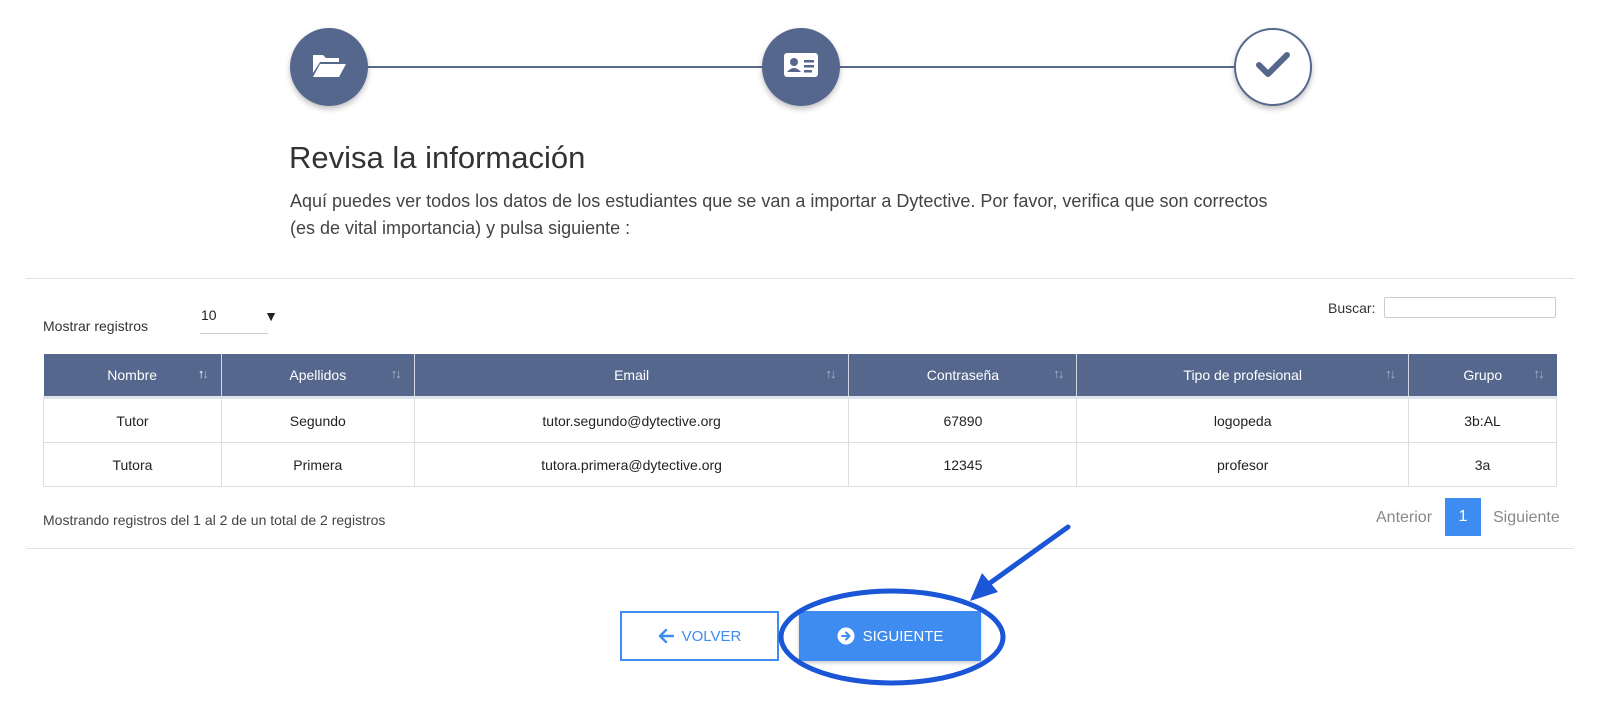 The height and width of the screenshot is (720, 1600). I want to click on records-per-page-value: 10, so click(209, 315).